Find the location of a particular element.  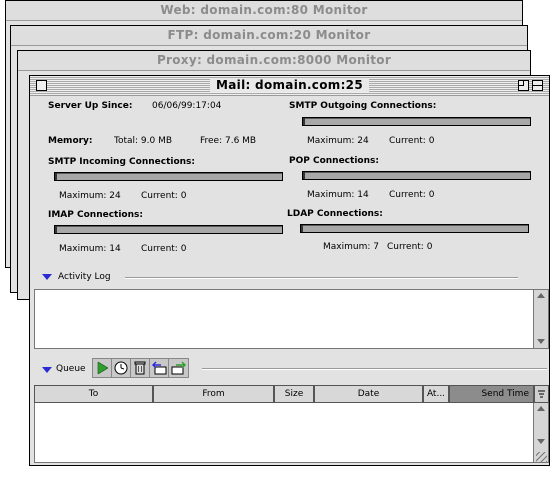

proxy-monitor-titlebar: Proxy: domain.com:8000 Monitor is located at coordinates (274, 61).